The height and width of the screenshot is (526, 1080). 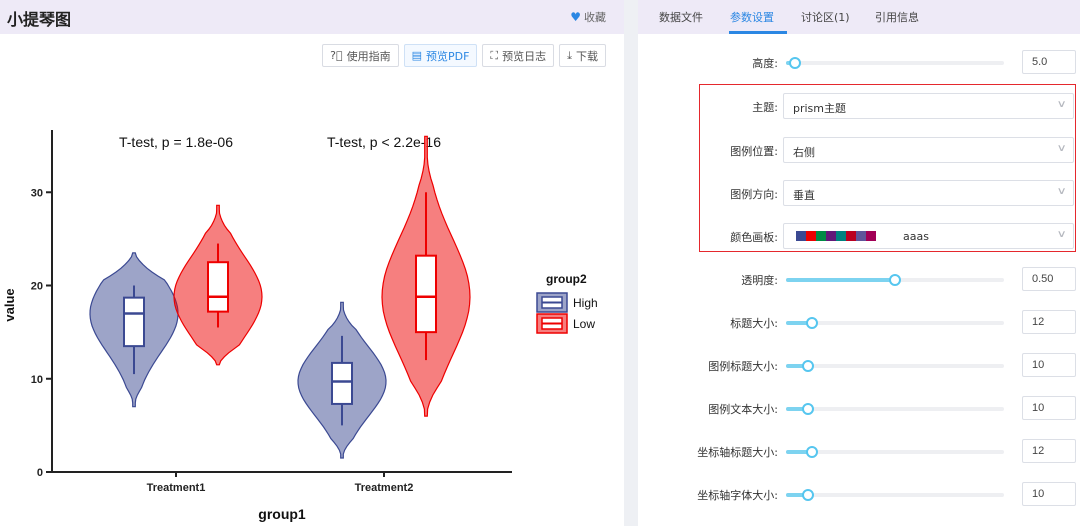 I want to click on title-size-label: 标题大小:, so click(x=754, y=323).